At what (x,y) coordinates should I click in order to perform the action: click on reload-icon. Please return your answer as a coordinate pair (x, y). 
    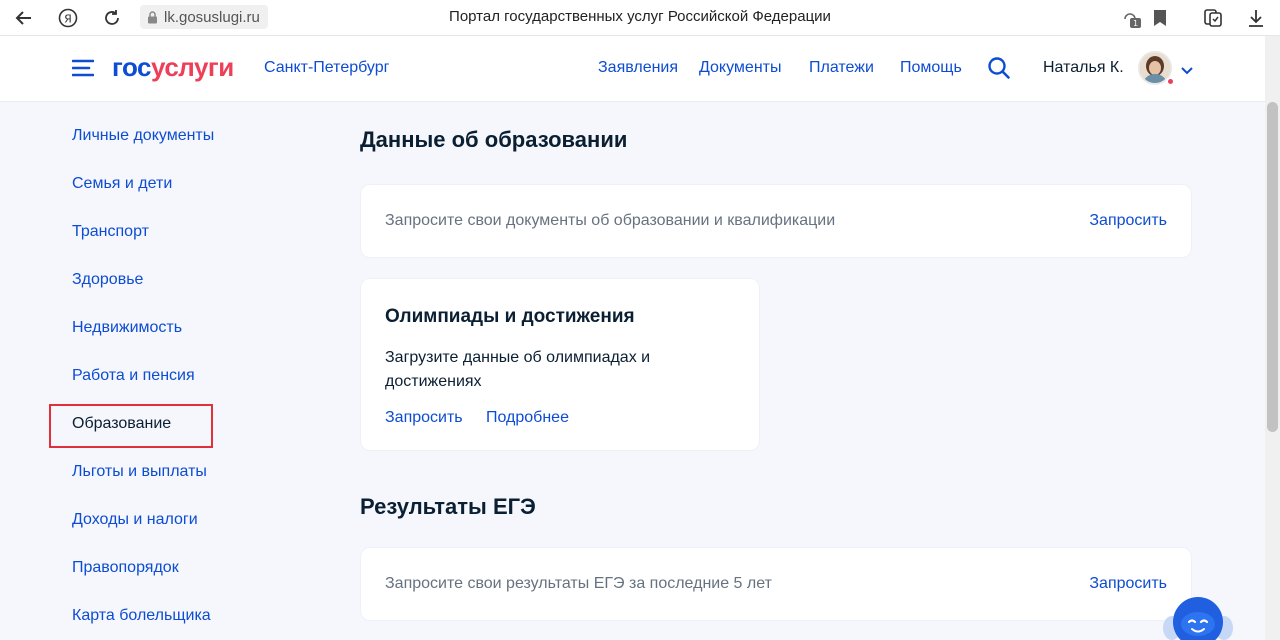
    Looking at the image, I should click on (112, 18).